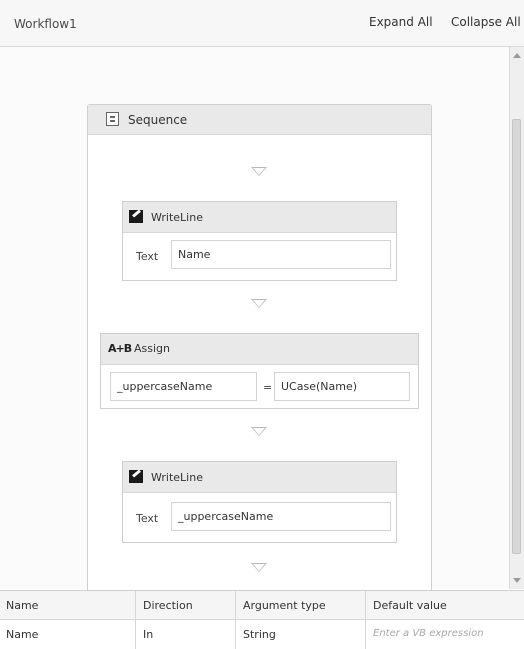 The image size is (524, 649). I want to click on table-row: Name In String Enter a VB expression, so click(262, 634).